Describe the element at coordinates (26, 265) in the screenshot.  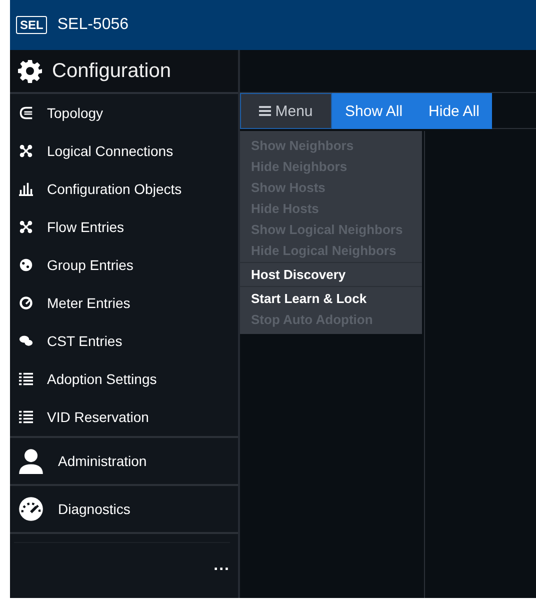
I see `group-icon` at that location.